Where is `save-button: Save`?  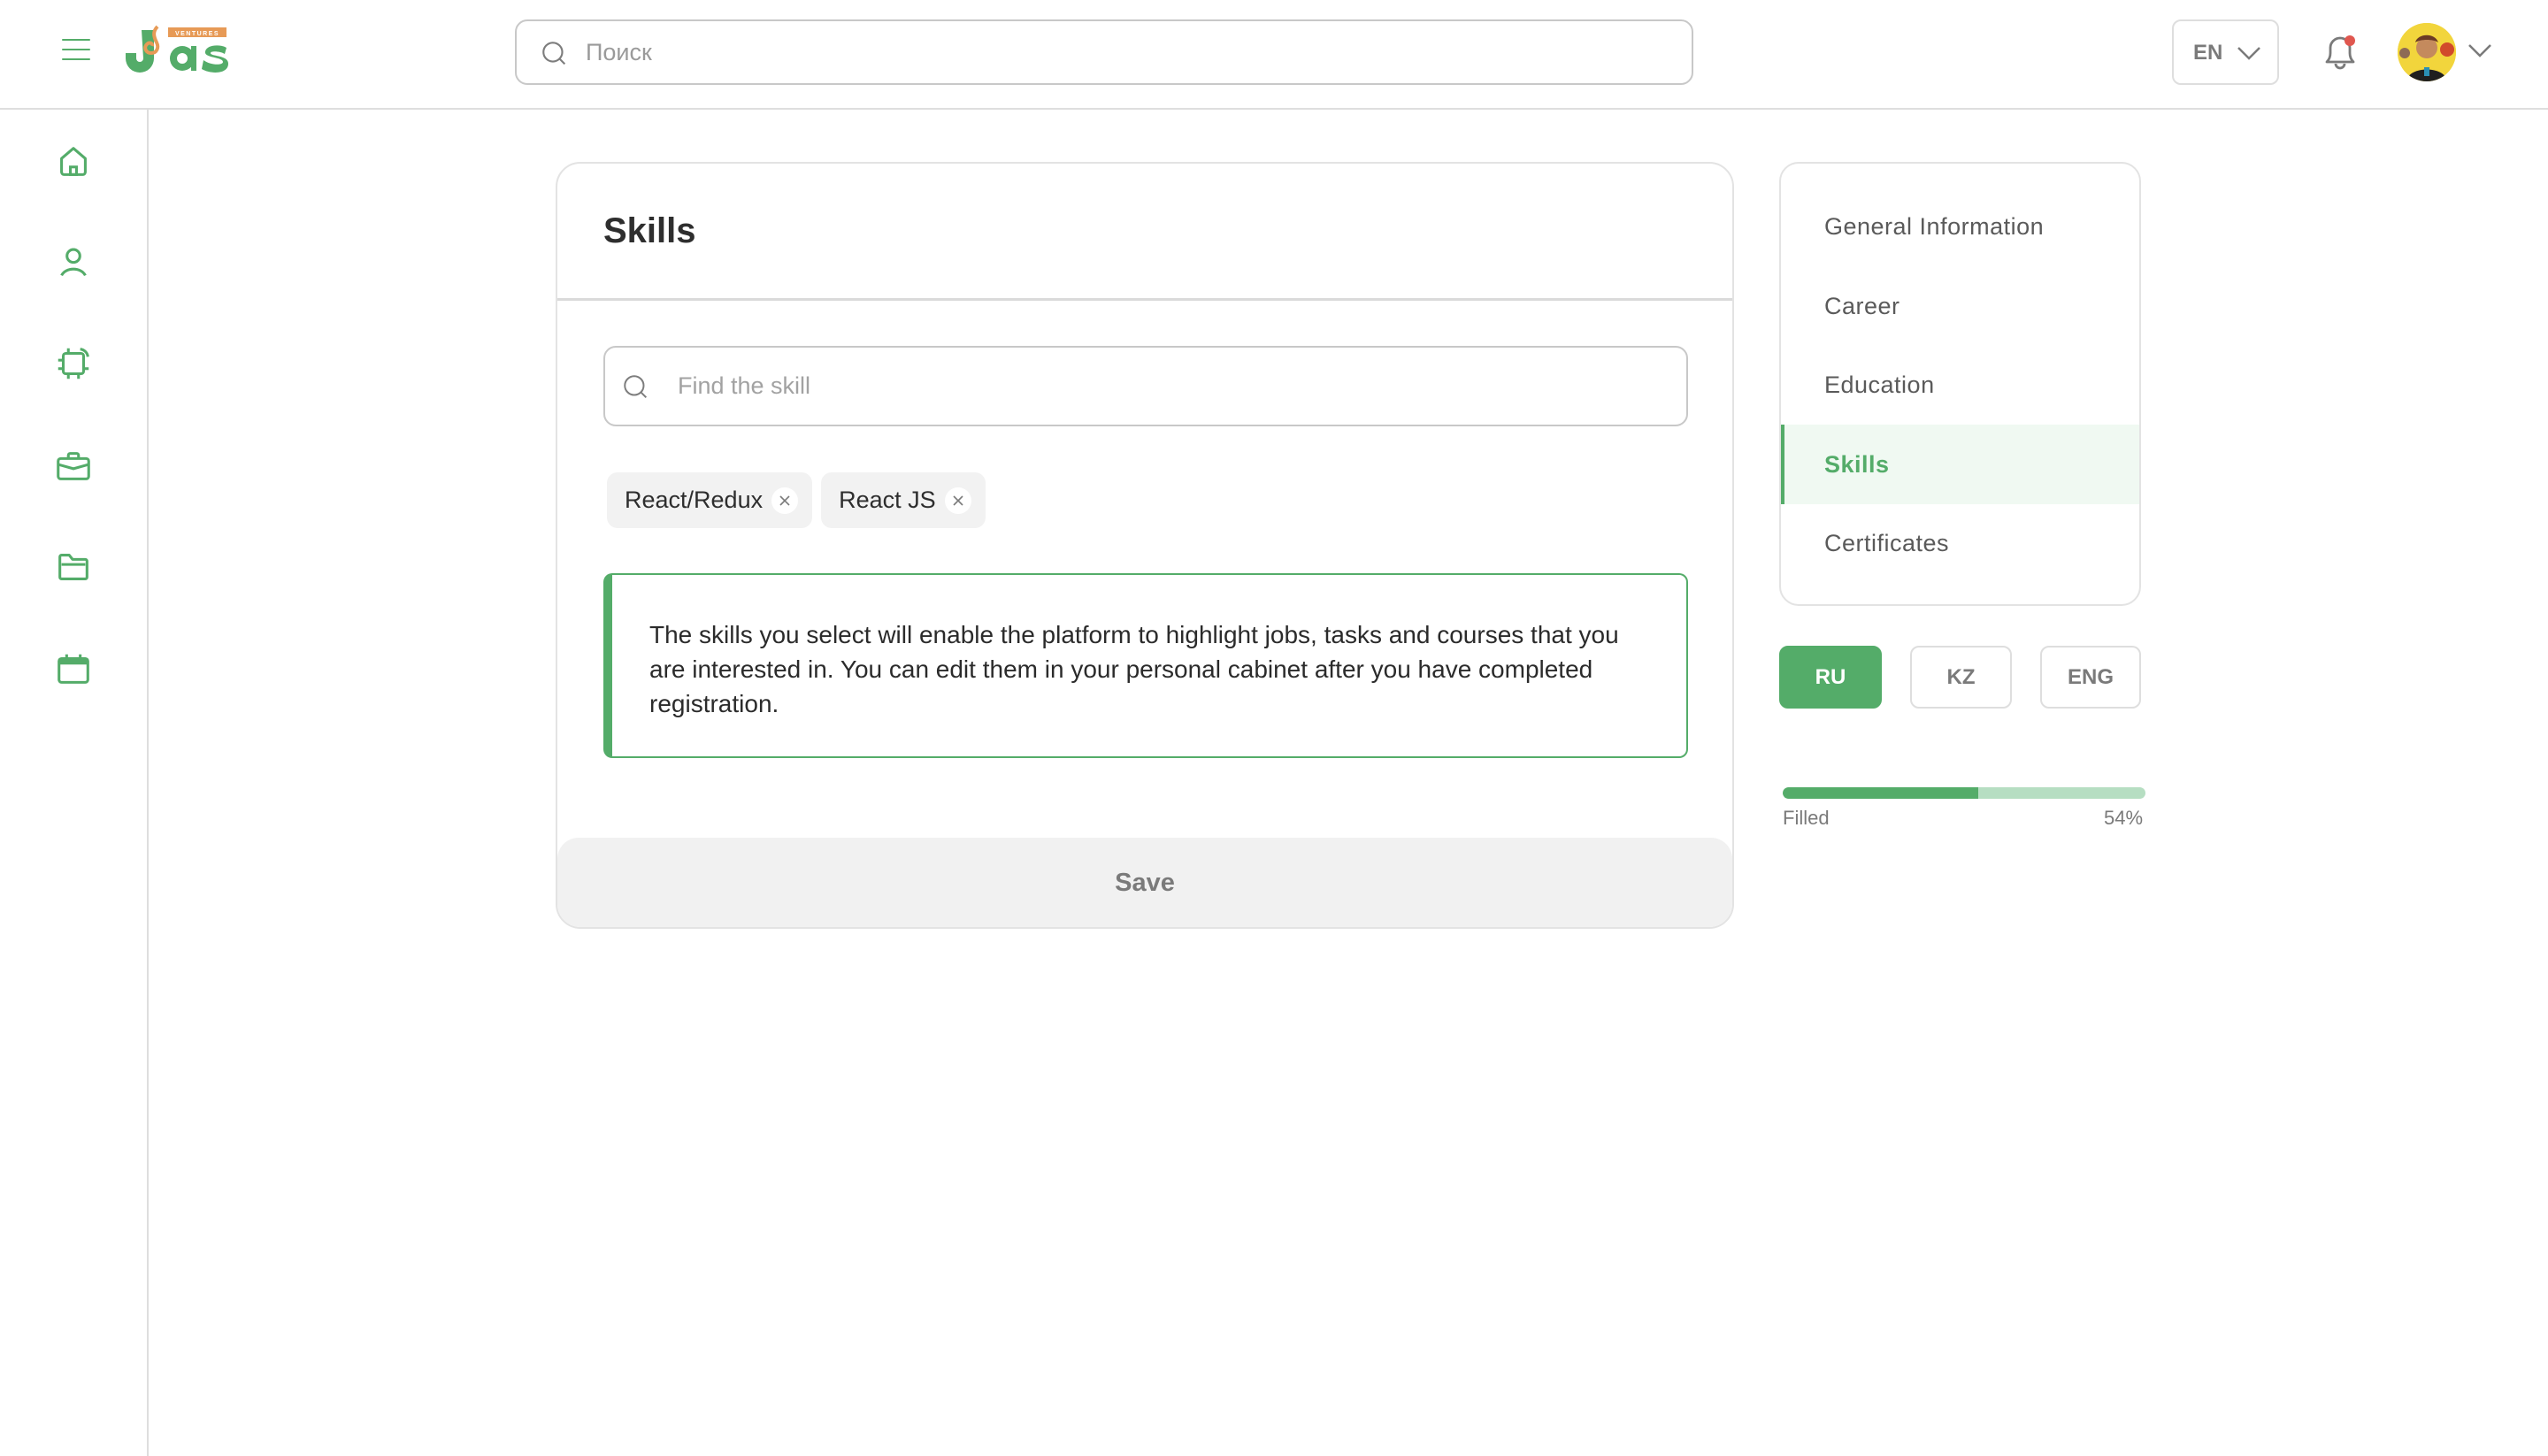
save-button: Save is located at coordinates (1144, 882).